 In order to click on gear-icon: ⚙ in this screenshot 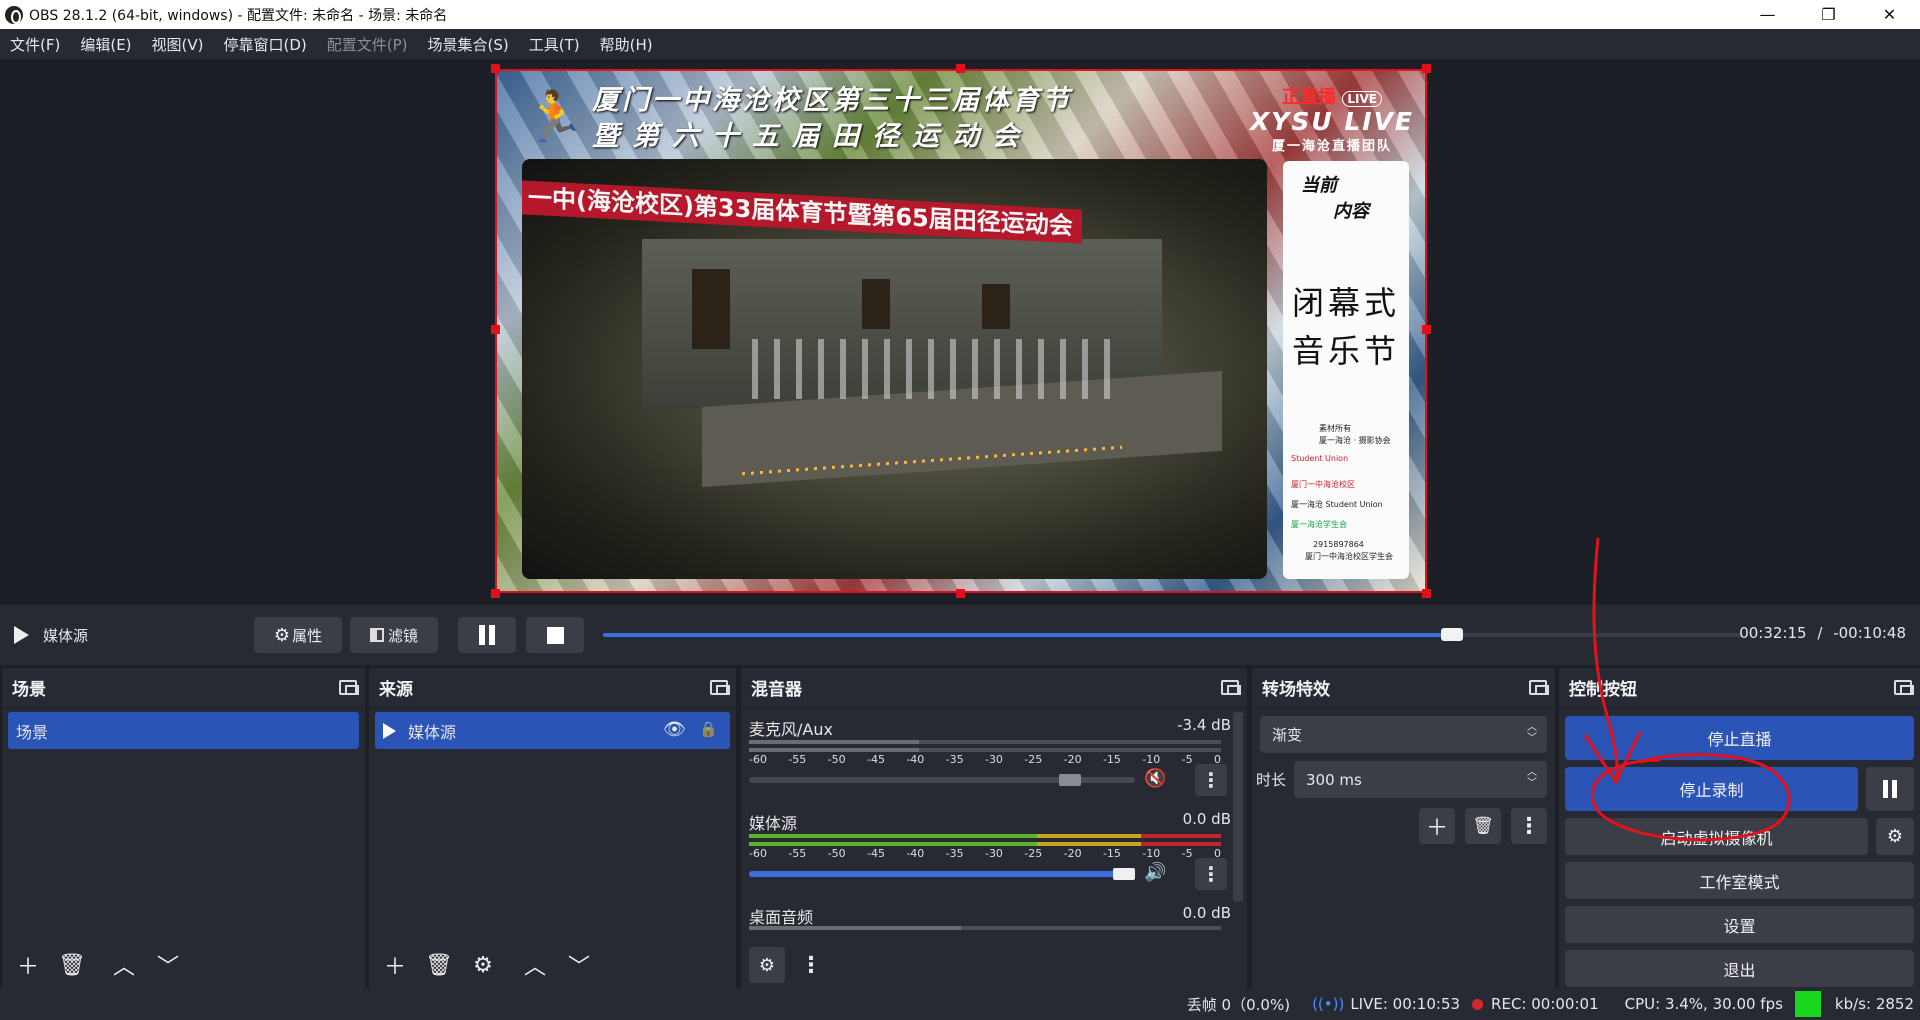, I will do `click(767, 965)`.